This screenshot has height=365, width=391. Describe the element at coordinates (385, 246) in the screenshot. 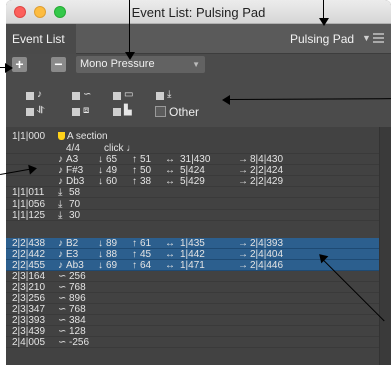

I see `vertical-scrollbar` at that location.